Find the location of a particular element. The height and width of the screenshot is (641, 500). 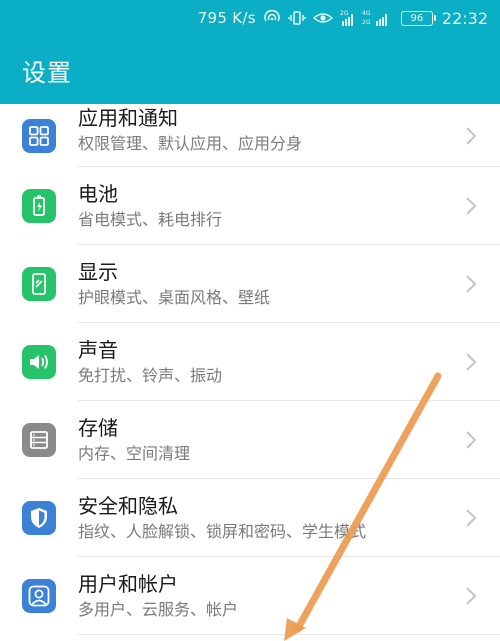

app-bar: 设置 is located at coordinates (250, 70).